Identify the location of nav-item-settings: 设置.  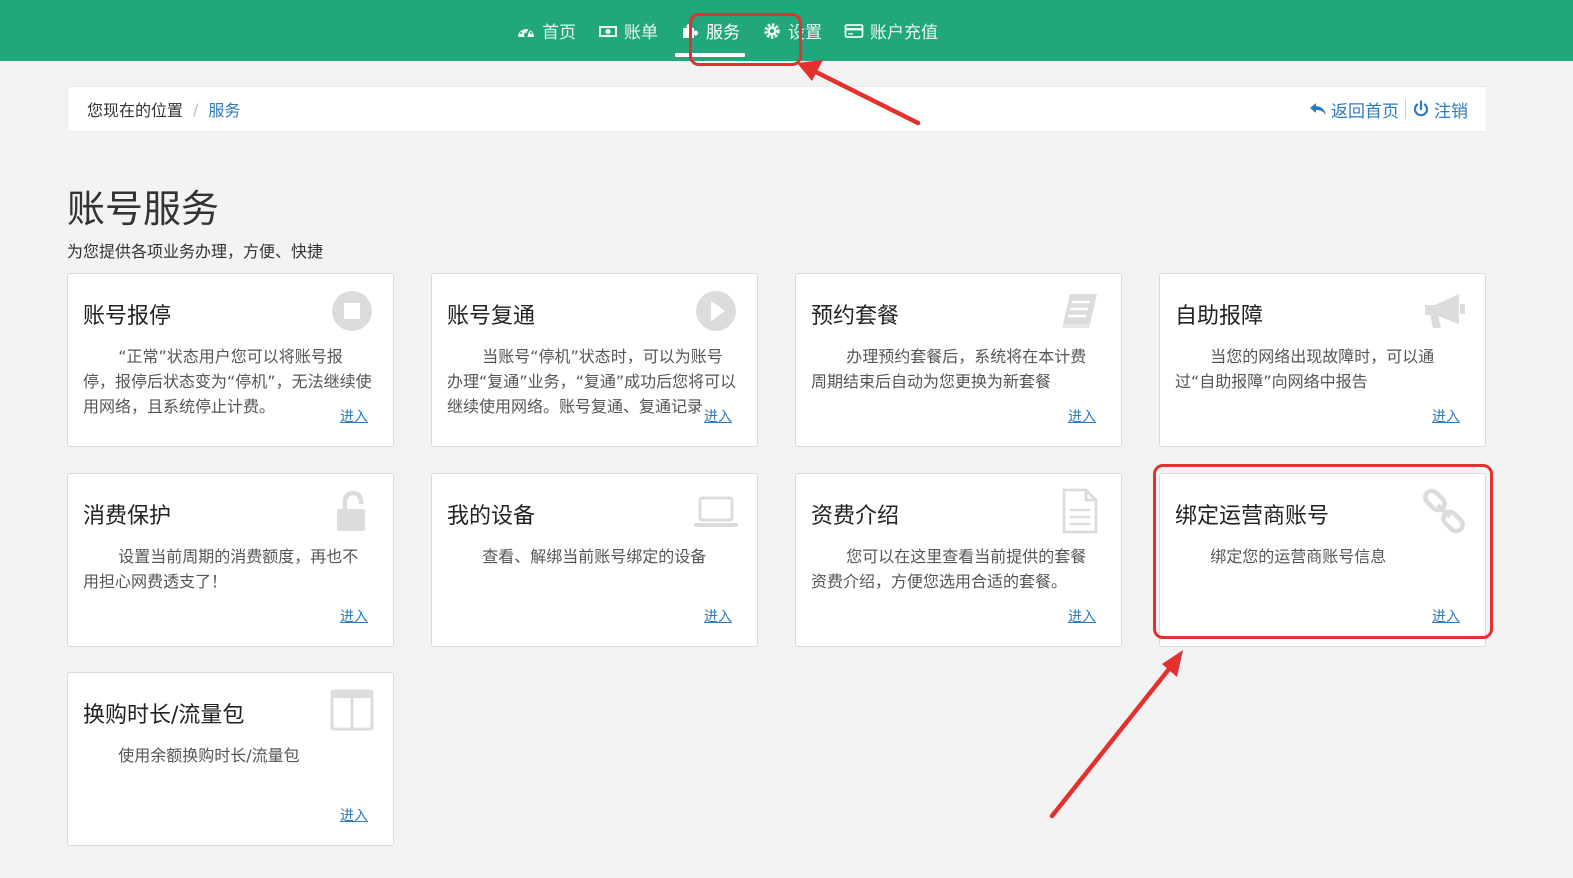
(792, 30).